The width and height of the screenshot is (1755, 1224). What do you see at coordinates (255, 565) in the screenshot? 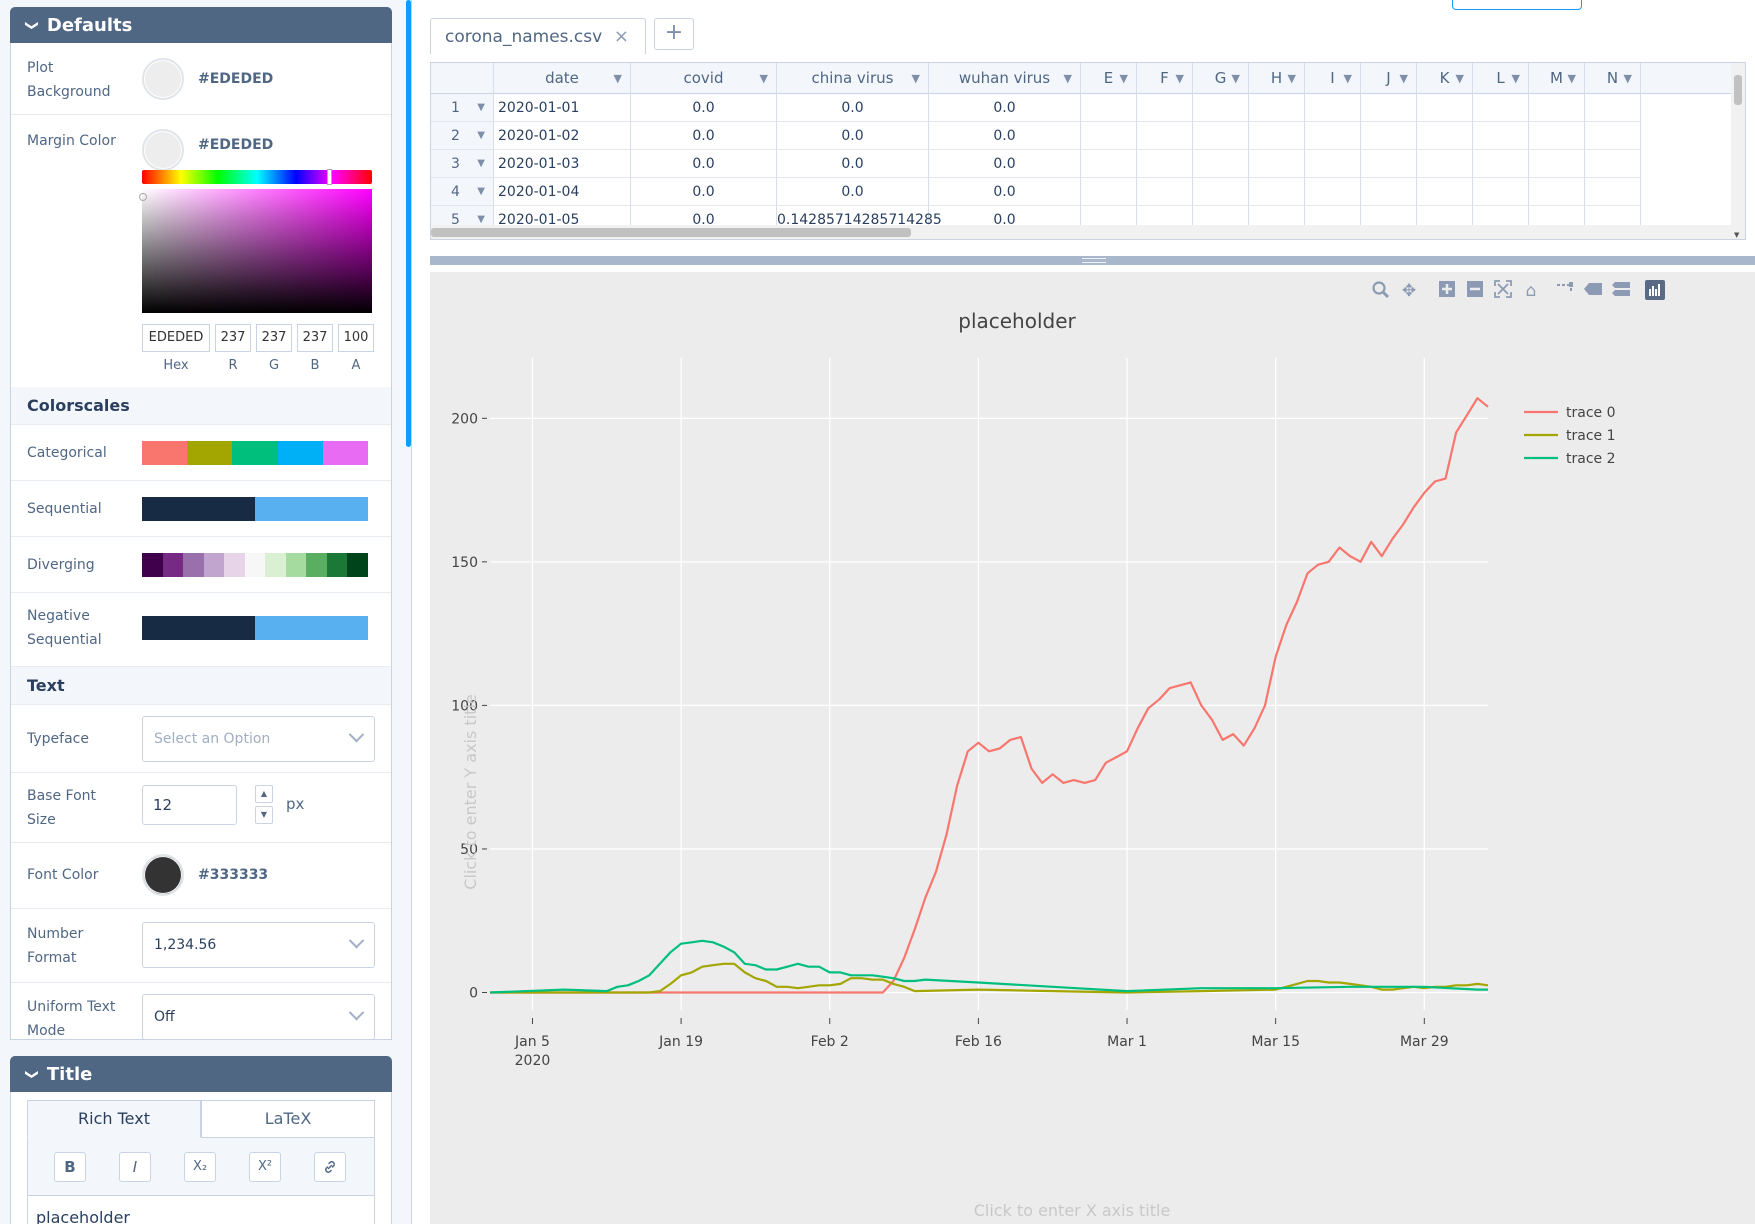
I see `diverging-colorscale` at bounding box center [255, 565].